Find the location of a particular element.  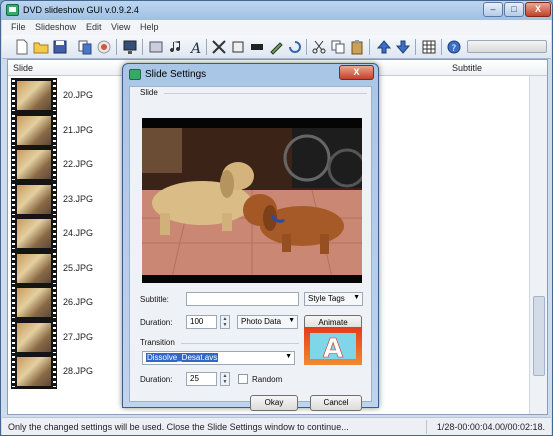

minimize-button: – is located at coordinates (493, 9).